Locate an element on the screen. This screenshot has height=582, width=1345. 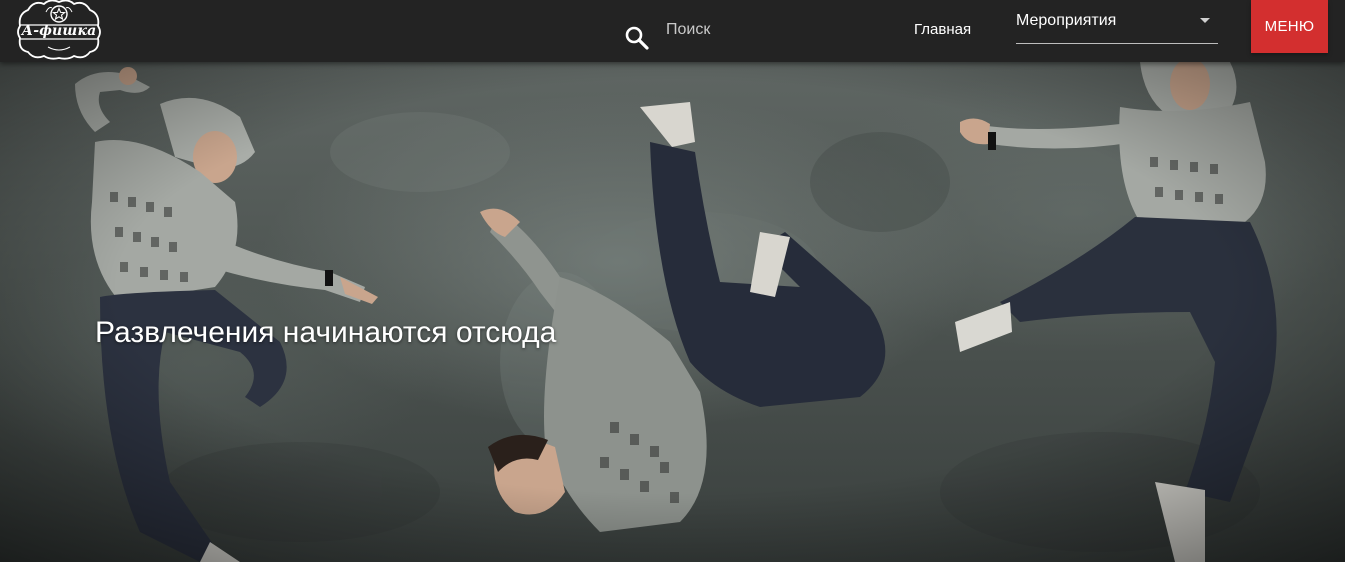
menu-button: МЕНЮ is located at coordinates (1289, 26).